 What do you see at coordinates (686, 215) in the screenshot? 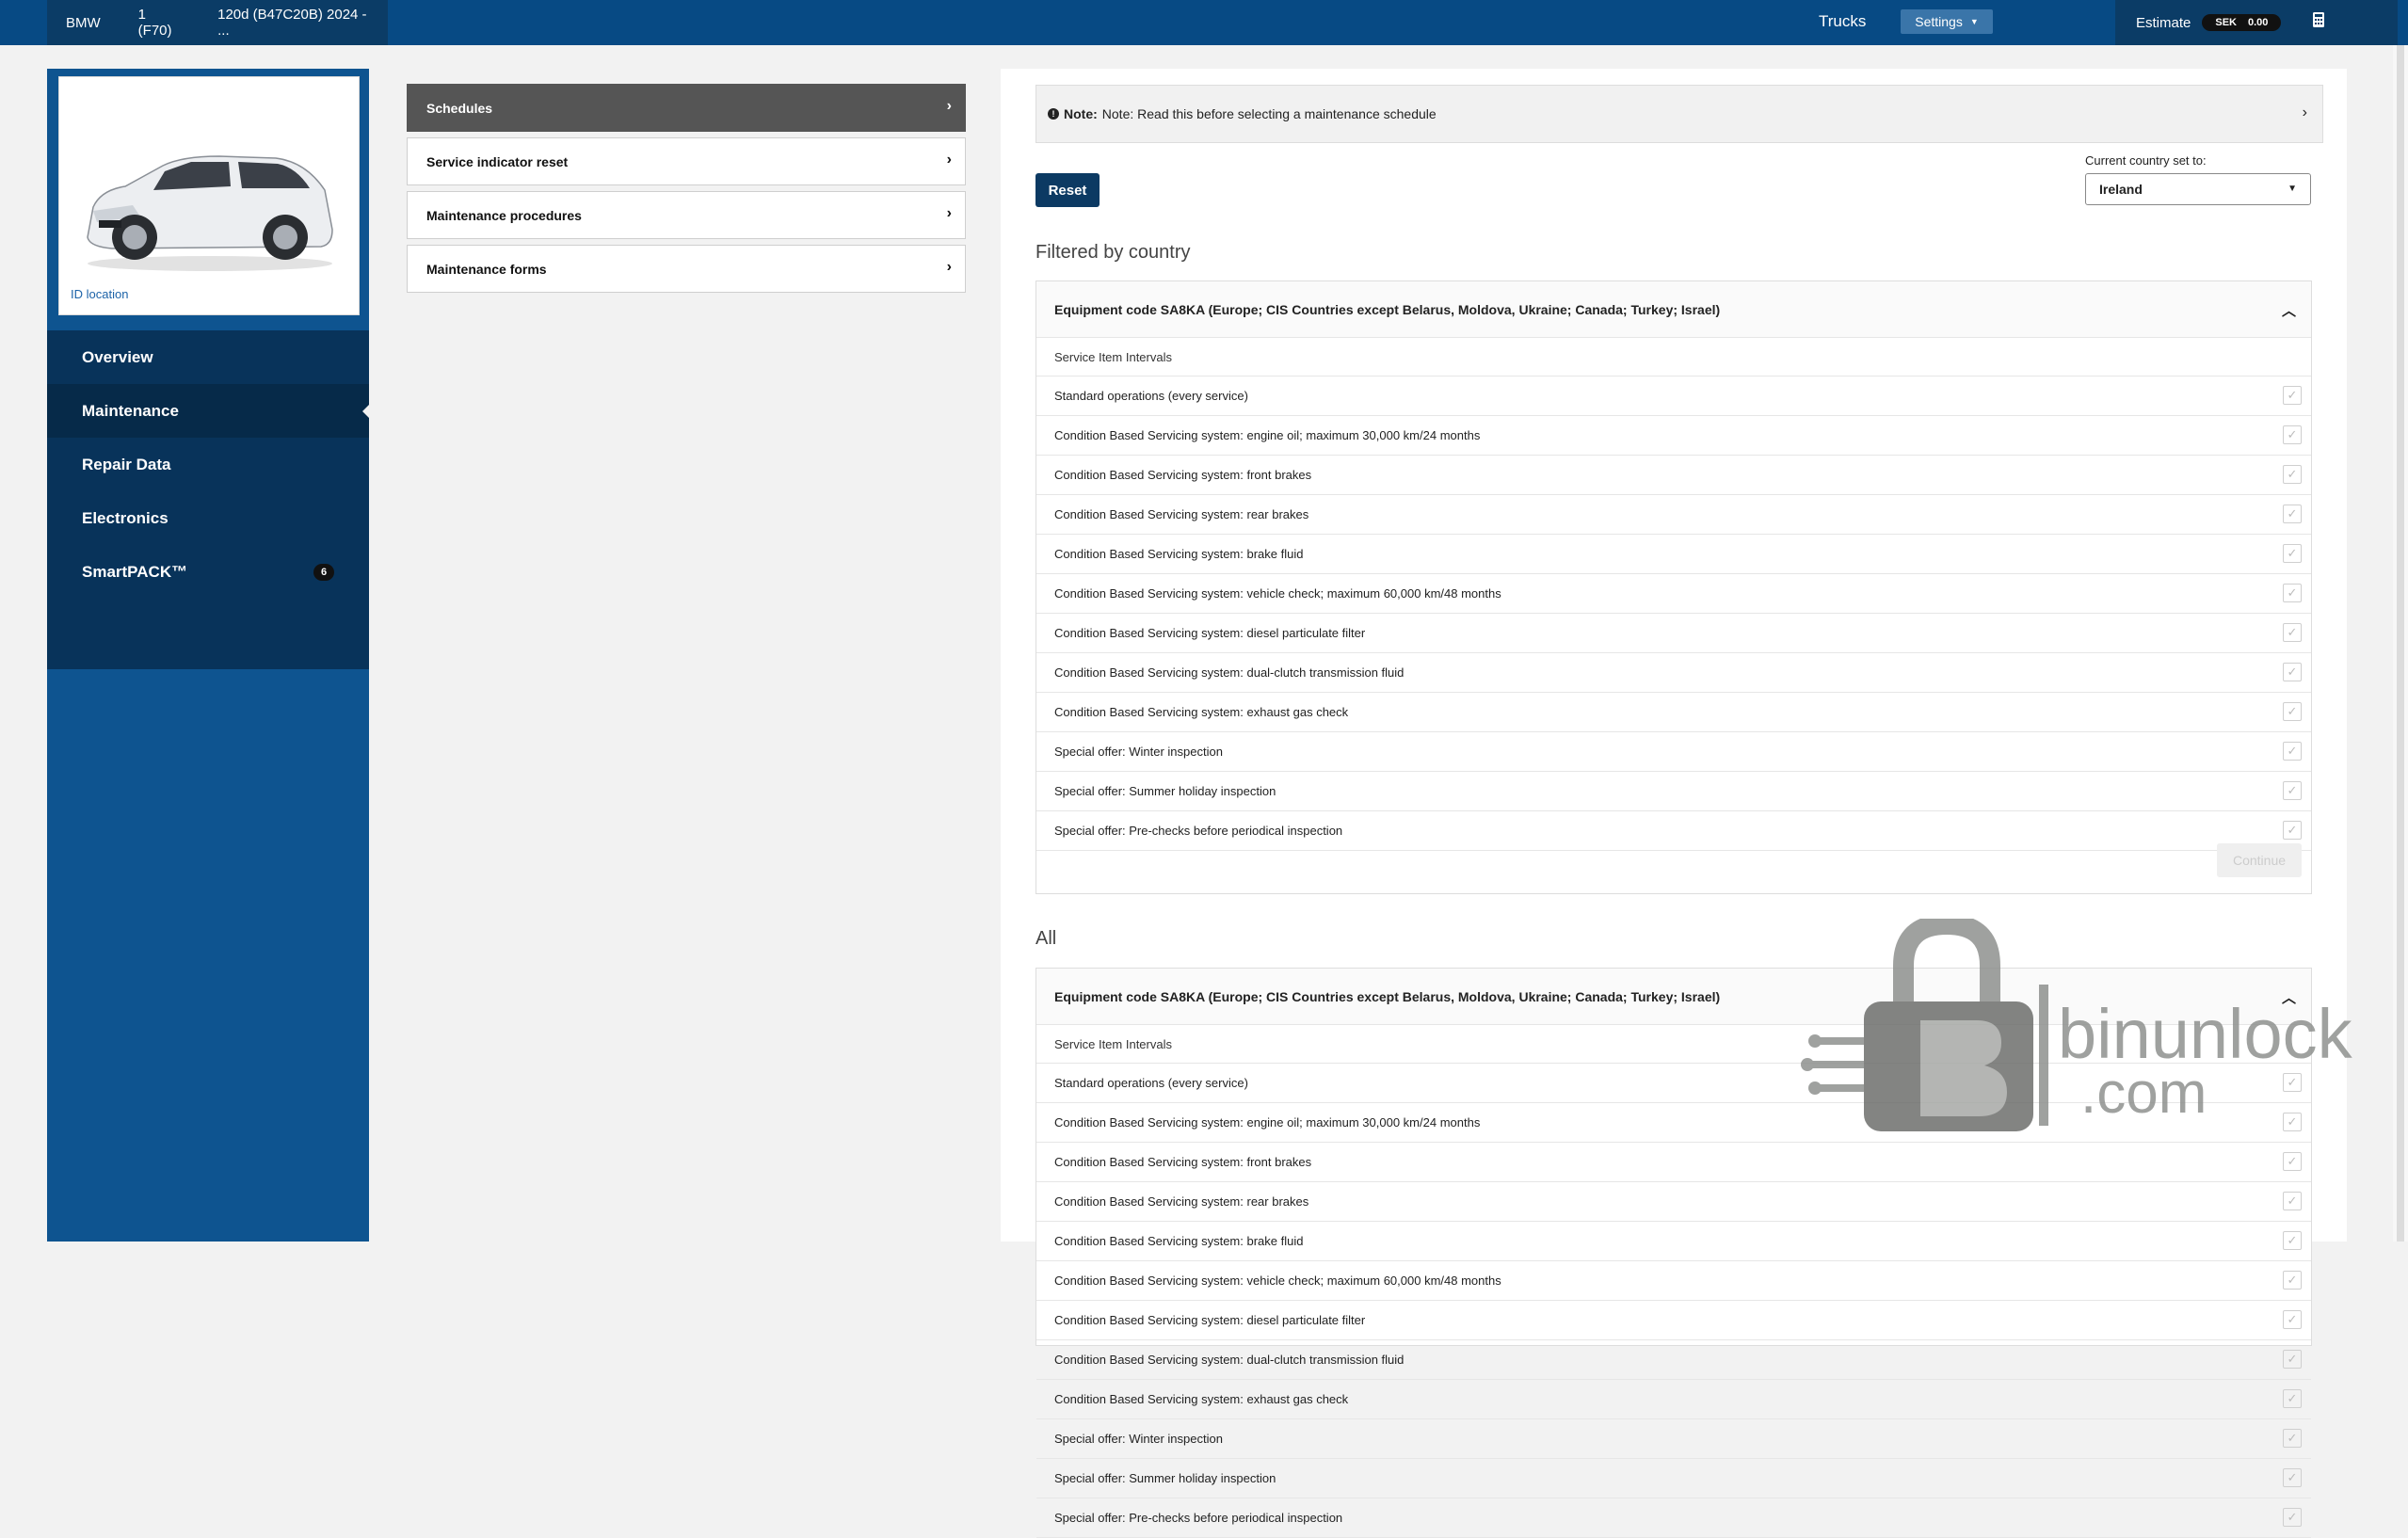
I see `menu-item-maintenance-procedures: Maintenance procedures ›` at bounding box center [686, 215].